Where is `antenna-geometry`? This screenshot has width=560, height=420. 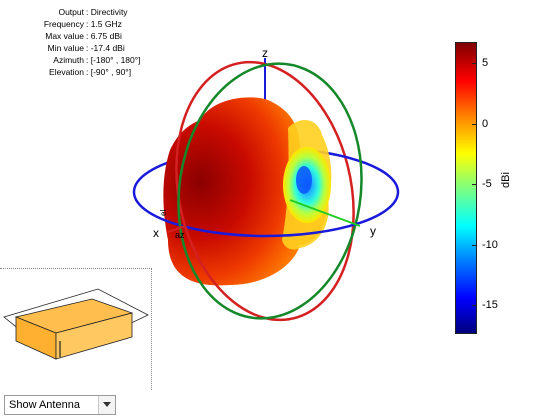 antenna-geometry is located at coordinates (76, 324).